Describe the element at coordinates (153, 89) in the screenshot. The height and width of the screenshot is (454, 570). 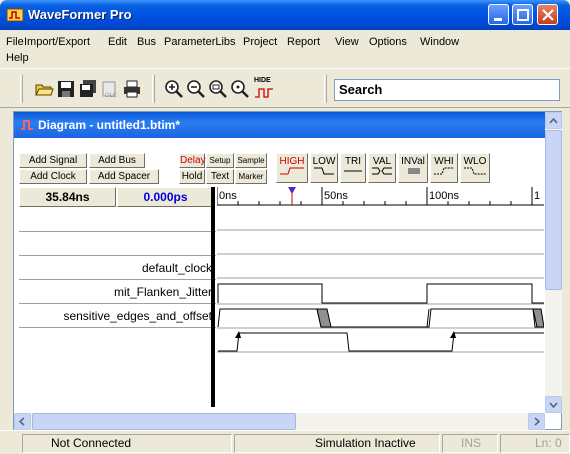
I see `toolbar-separator` at that location.